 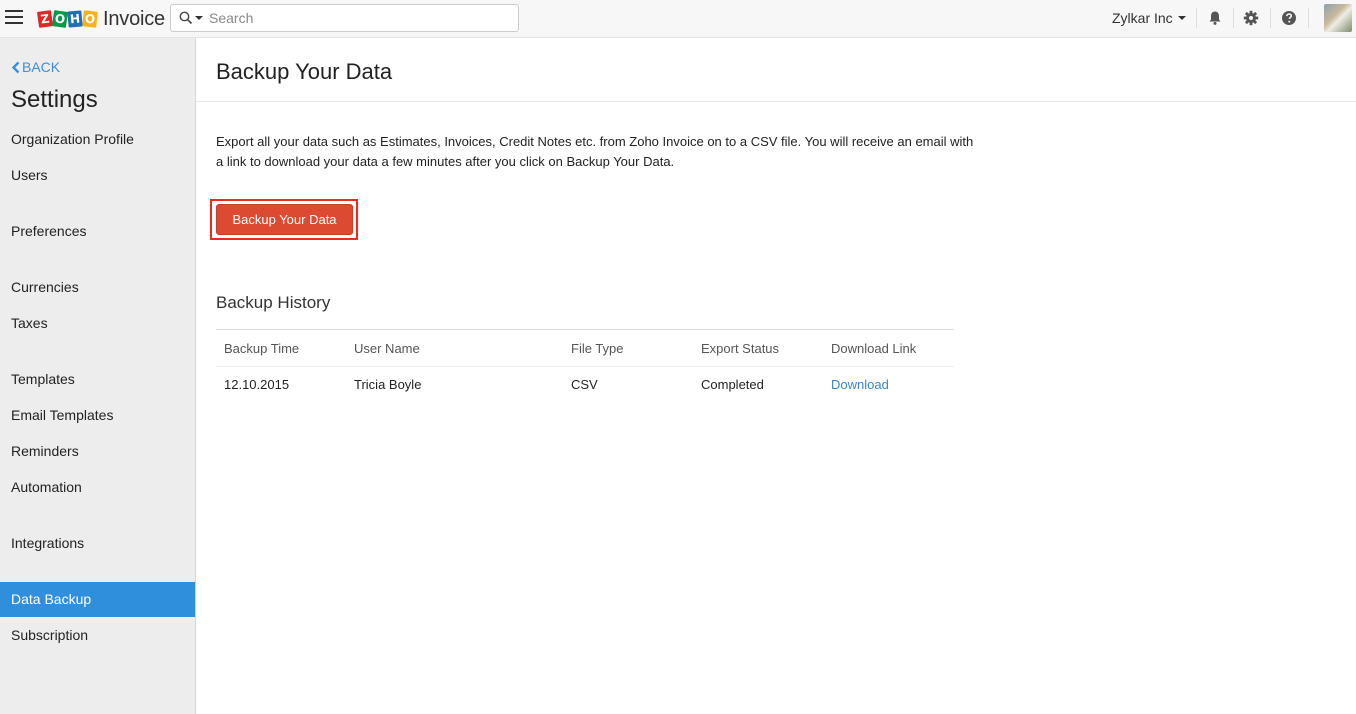 I want to click on user-avatar, so click(x=1338, y=18).